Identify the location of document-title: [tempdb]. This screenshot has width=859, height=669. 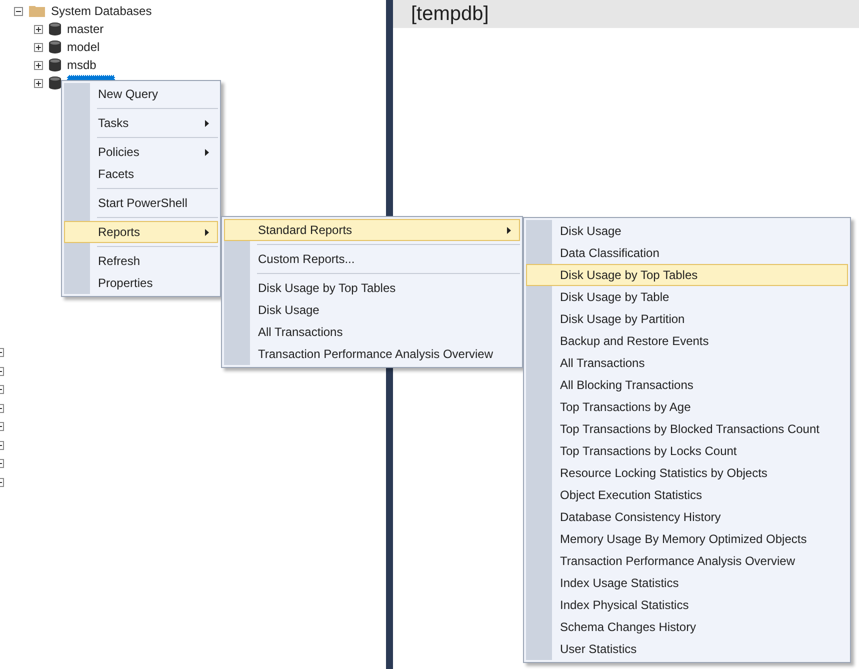
(450, 14).